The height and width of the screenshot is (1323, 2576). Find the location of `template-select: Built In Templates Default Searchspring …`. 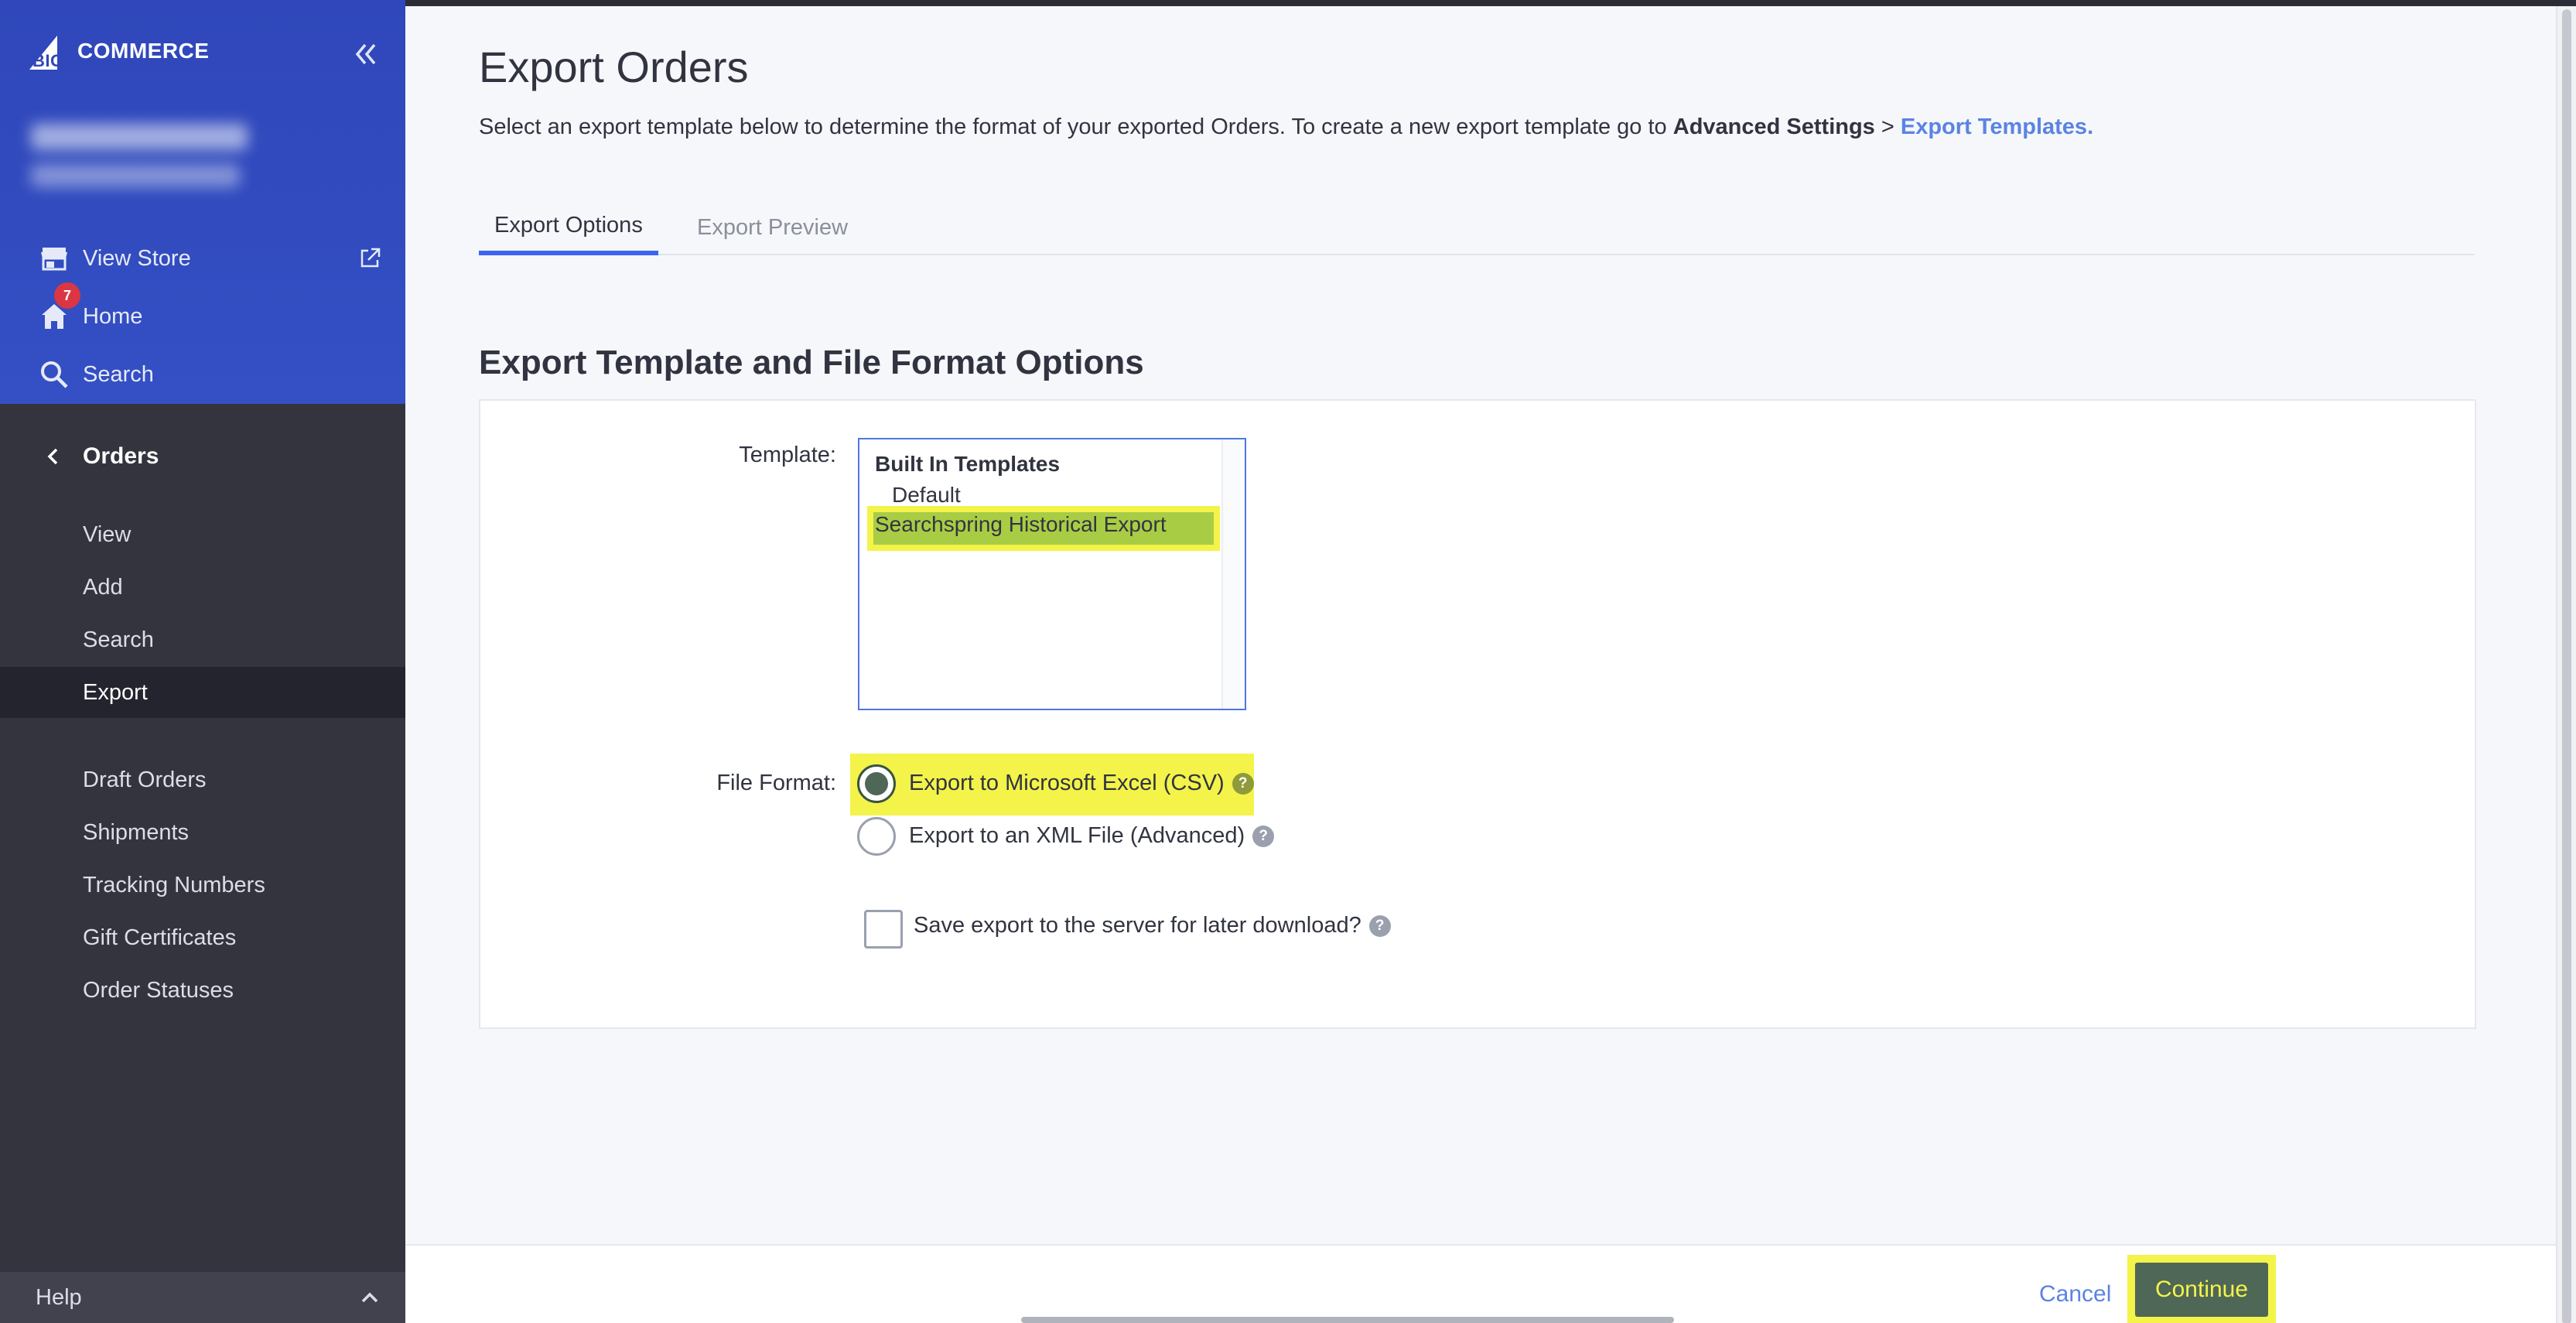

template-select: Built In Templates Default Searchspring … is located at coordinates (1052, 574).